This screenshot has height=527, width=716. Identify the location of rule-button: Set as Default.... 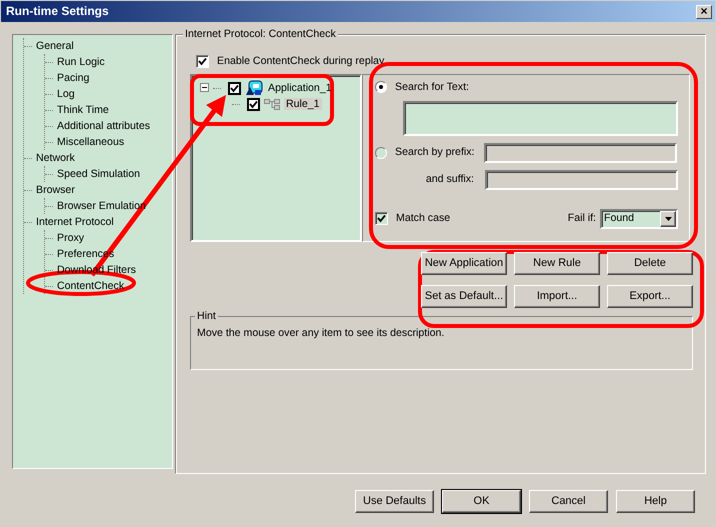
(464, 296).